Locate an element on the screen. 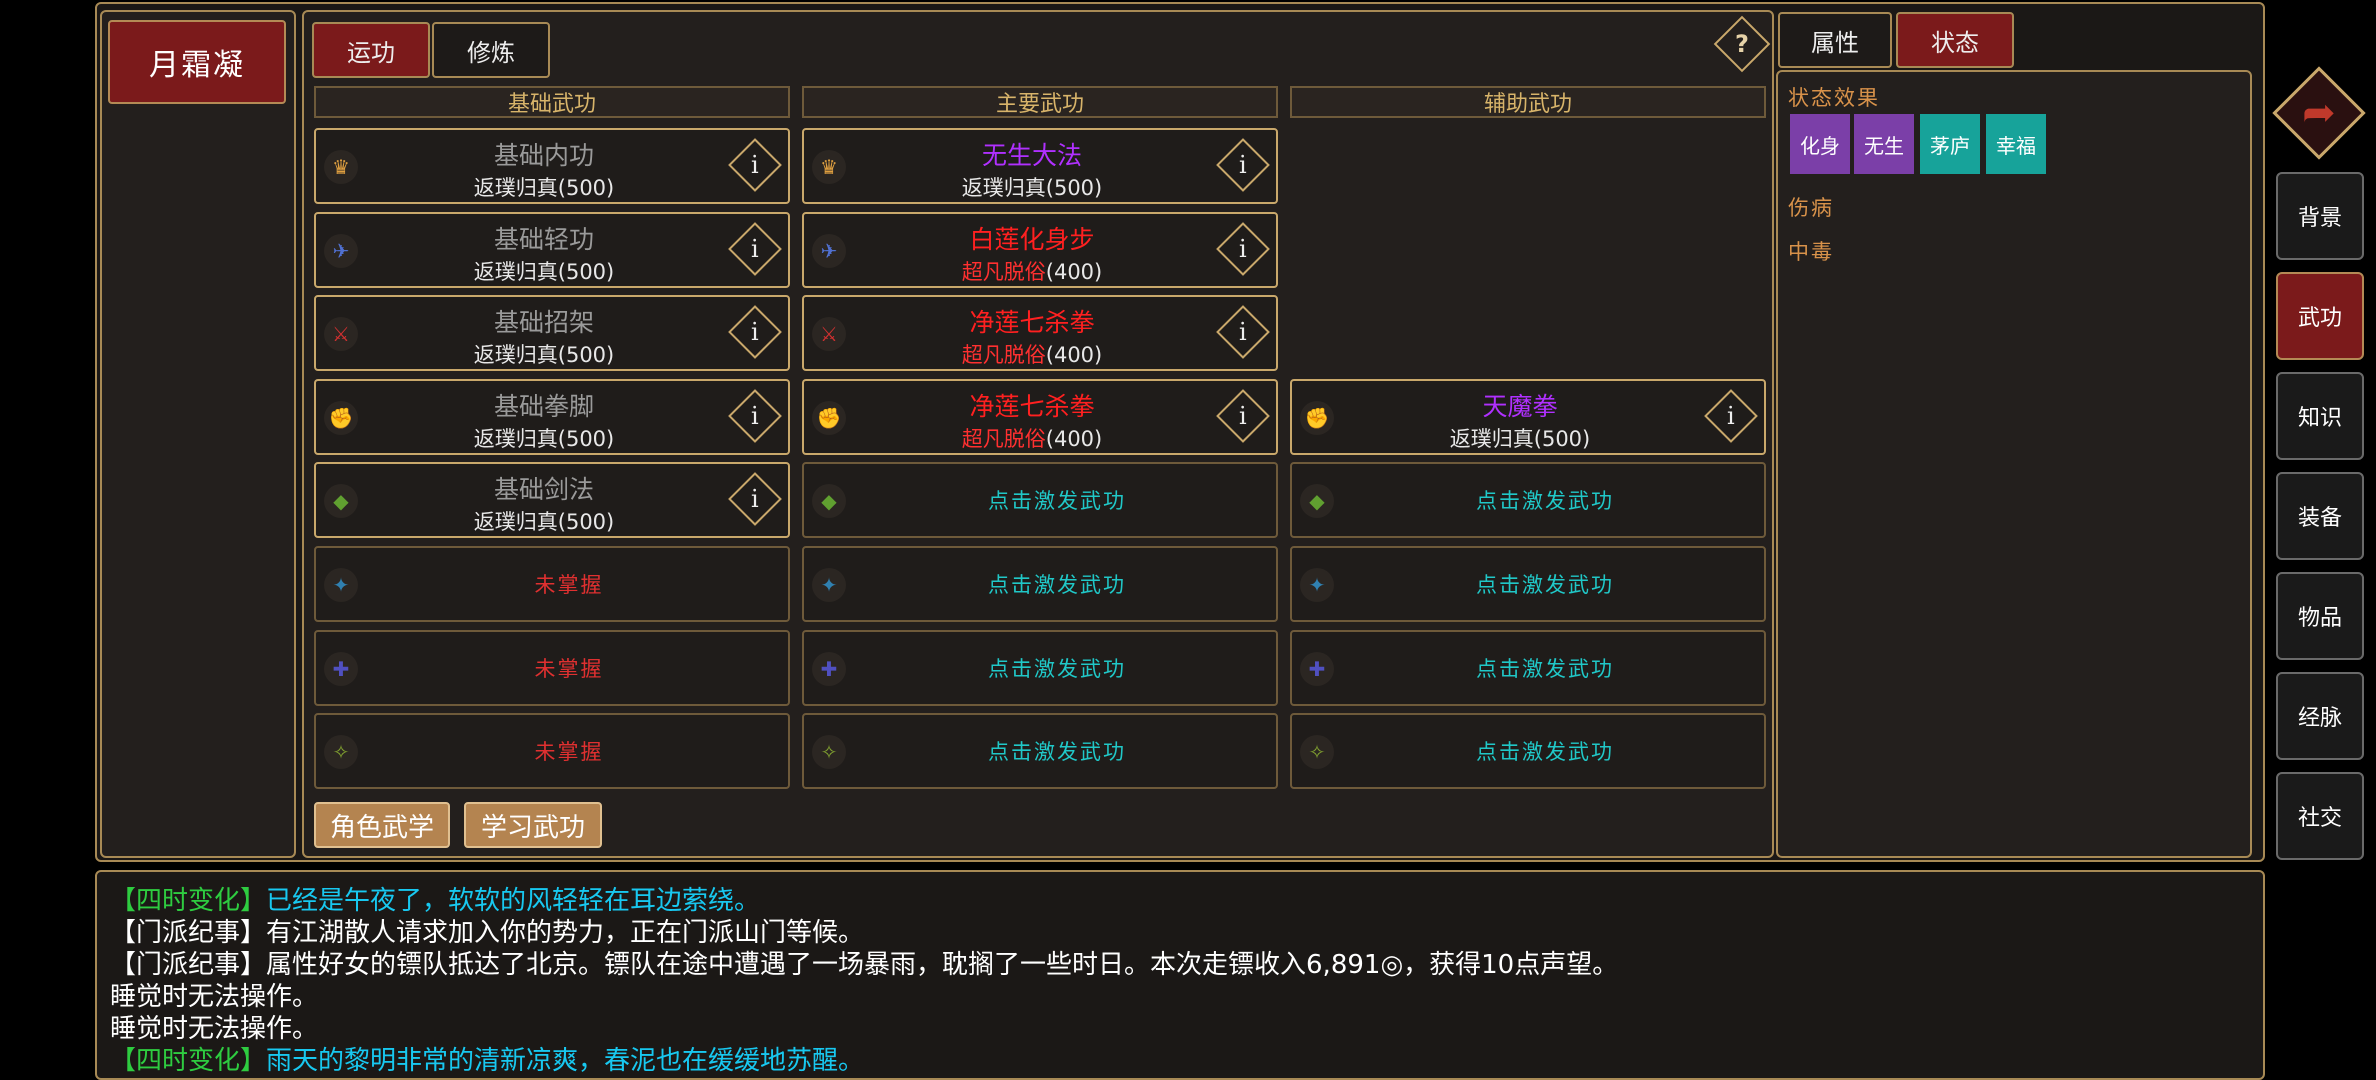  martial-slot-aux: ✊ 天魔拳 返璞归真(500) i is located at coordinates (1528, 416).